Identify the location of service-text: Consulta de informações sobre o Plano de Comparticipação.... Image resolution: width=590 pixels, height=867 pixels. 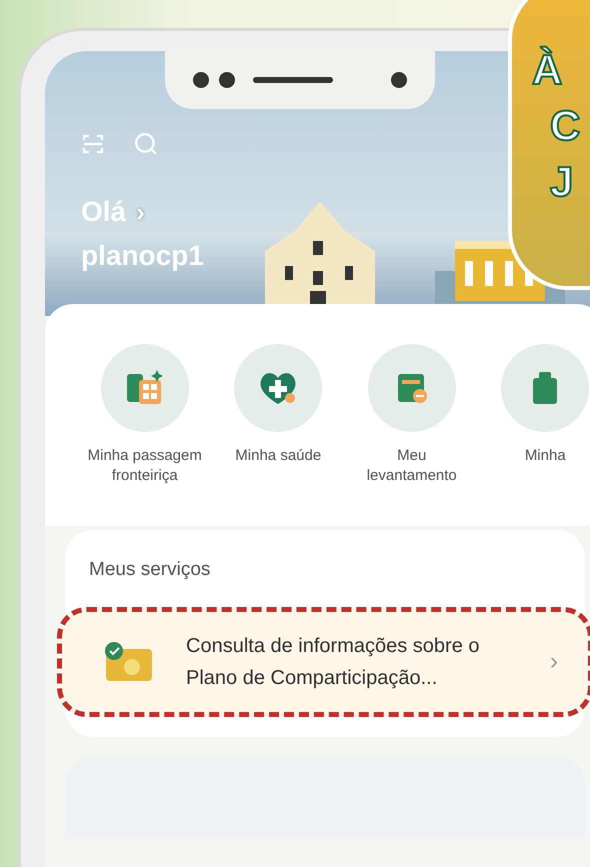
(333, 662).